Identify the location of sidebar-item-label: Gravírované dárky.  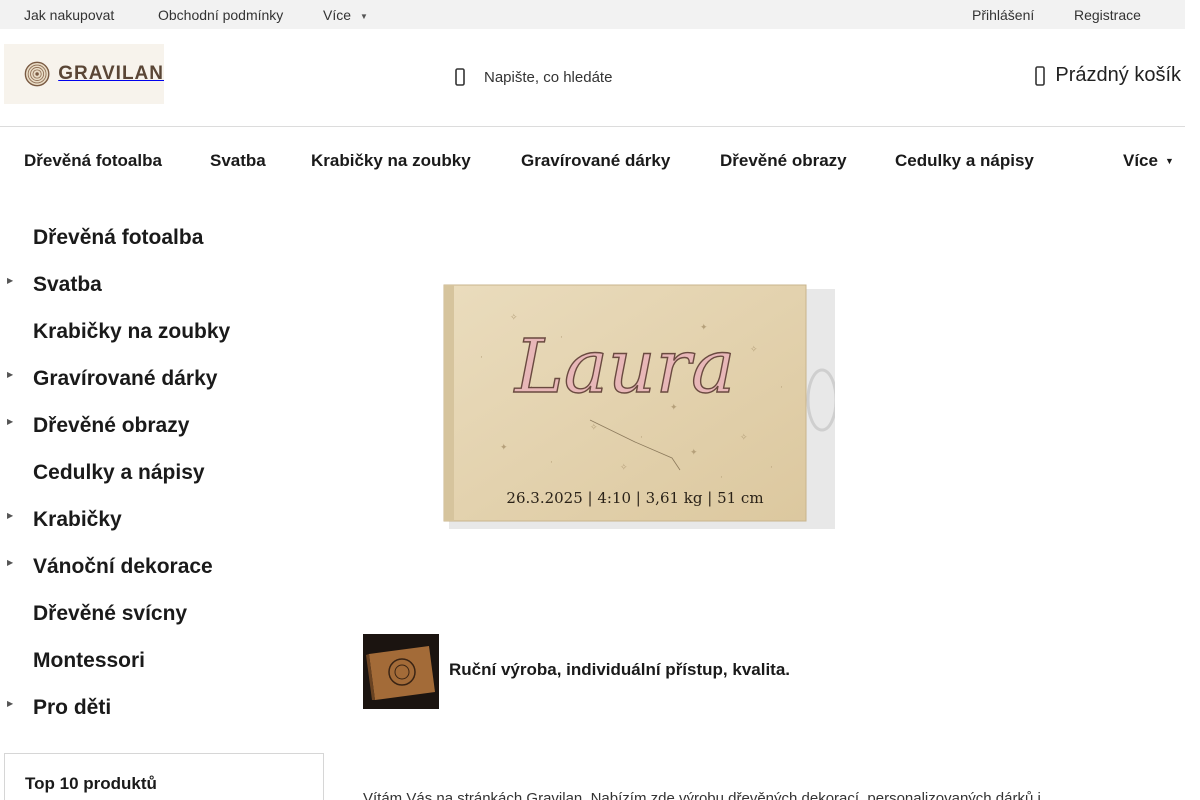
(125, 378).